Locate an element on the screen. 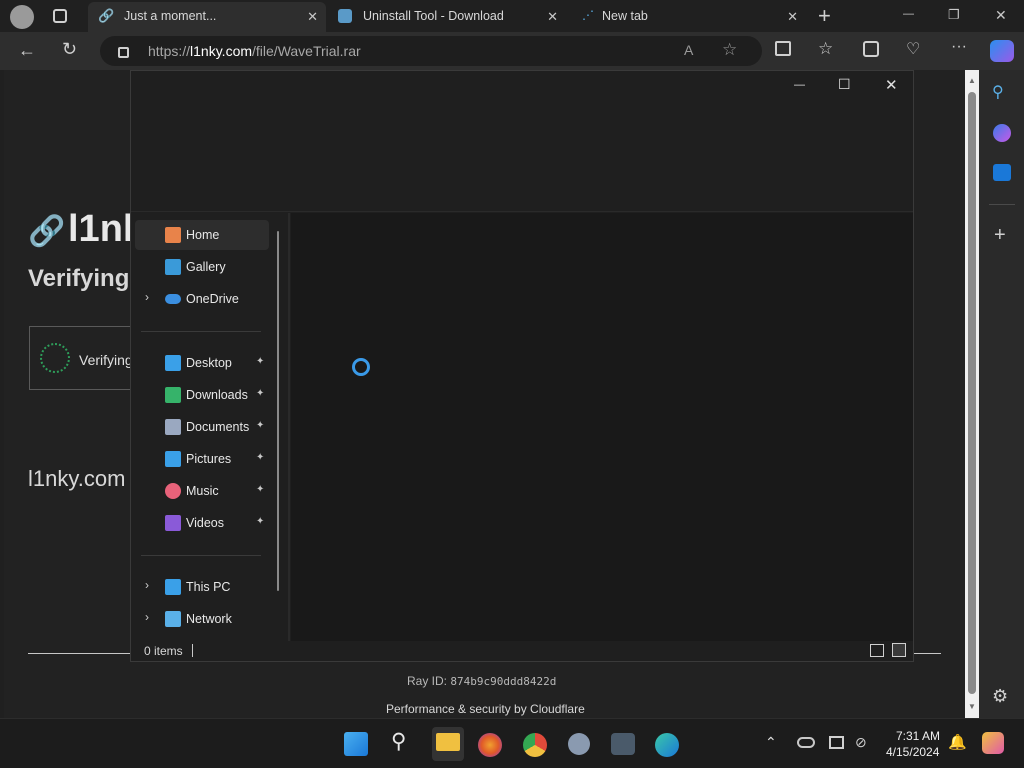  cloudflare-footer: Performance & security by Cloudflare is located at coordinates (485, 709).